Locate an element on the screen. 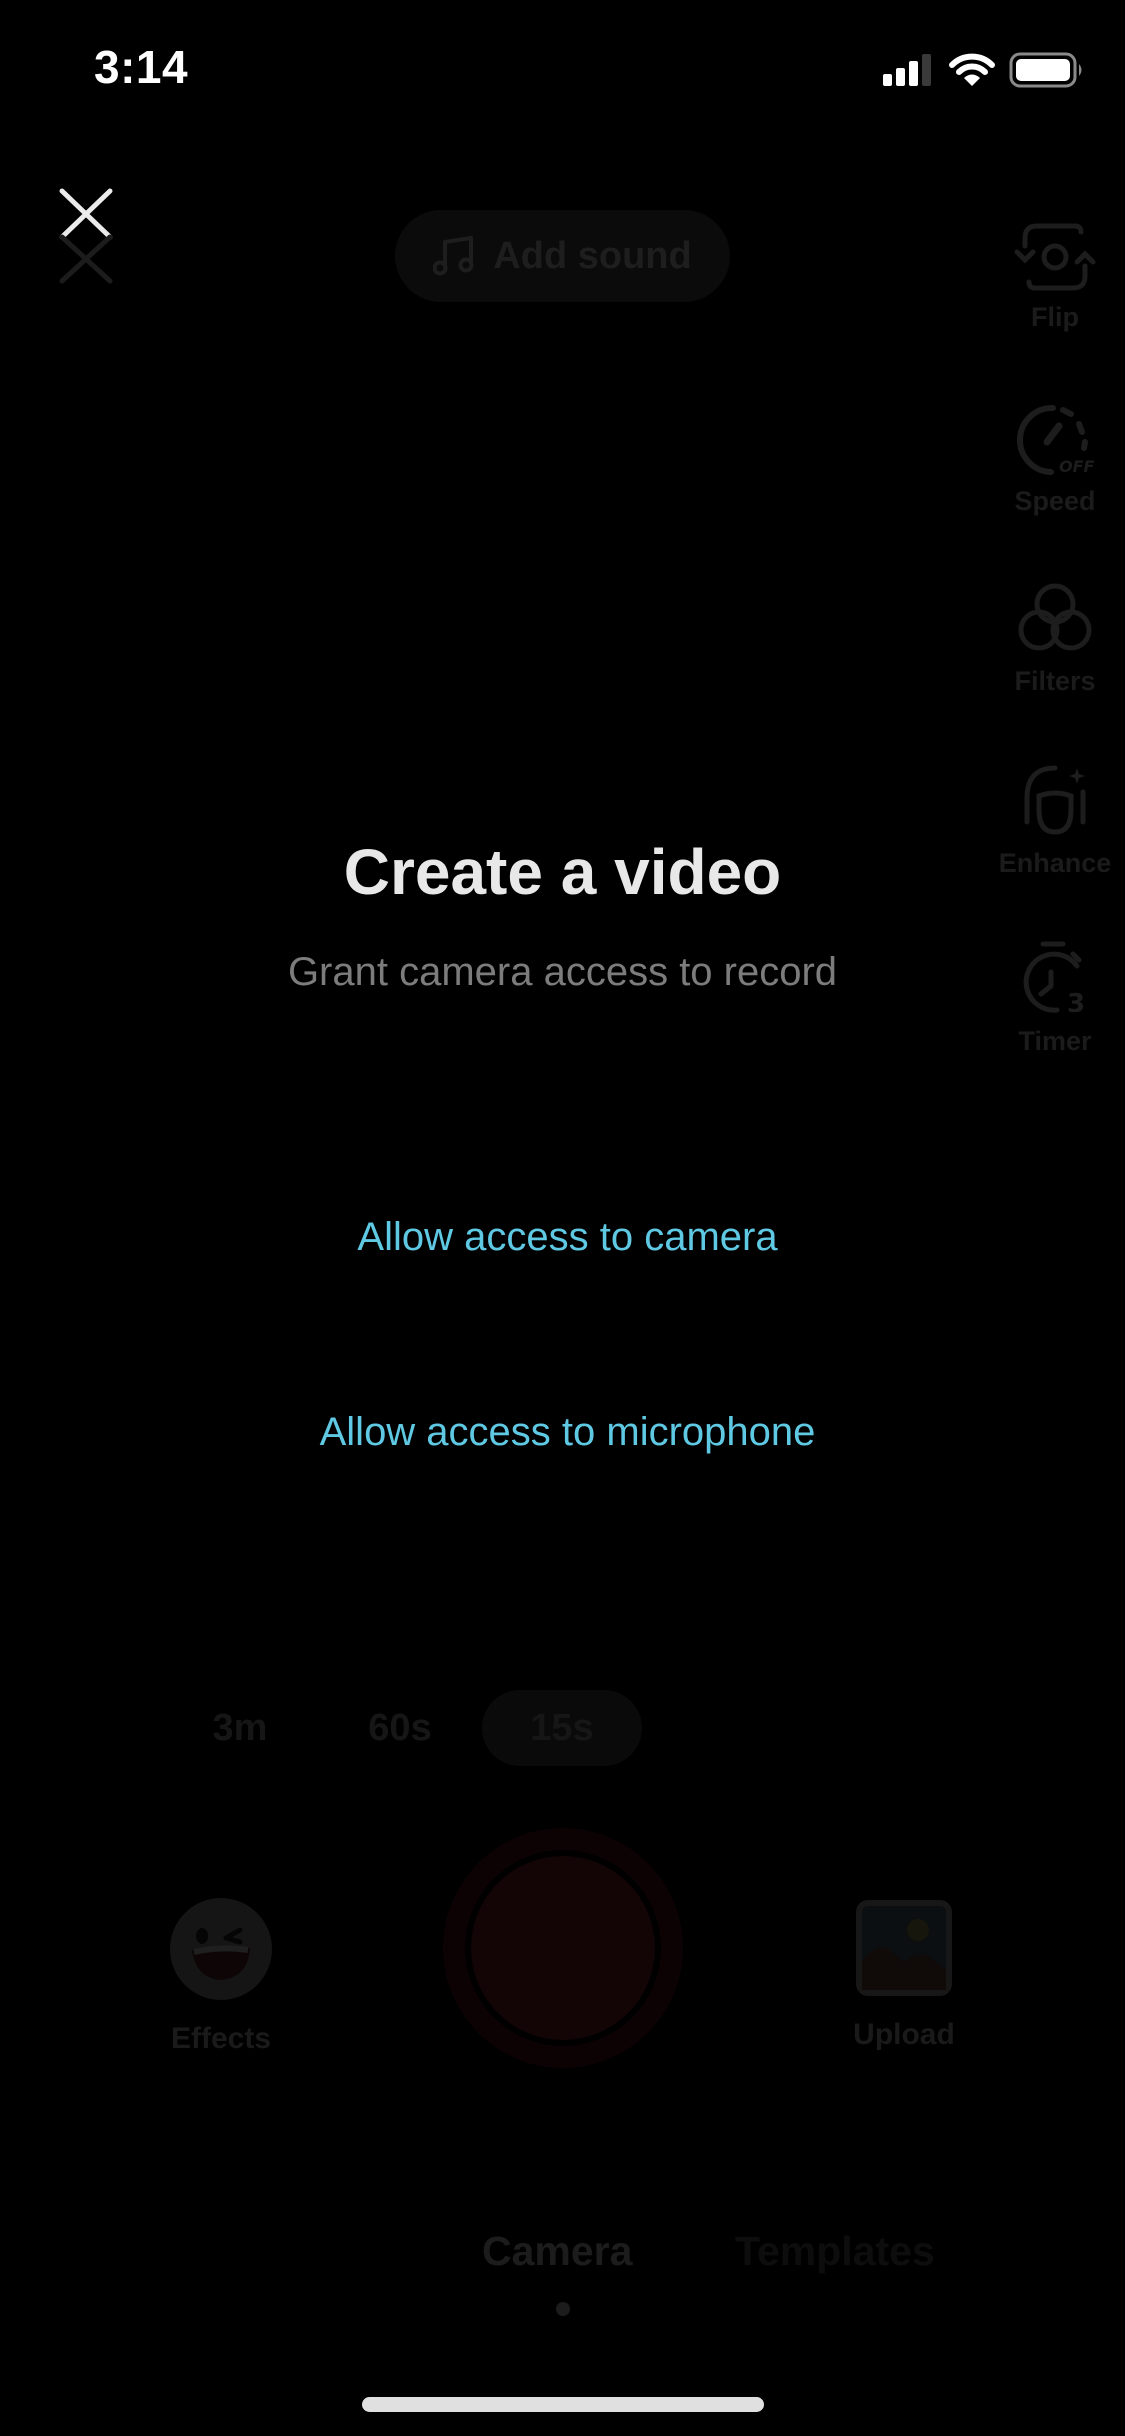  speed-button: OFF Speed is located at coordinates (1055, 459).